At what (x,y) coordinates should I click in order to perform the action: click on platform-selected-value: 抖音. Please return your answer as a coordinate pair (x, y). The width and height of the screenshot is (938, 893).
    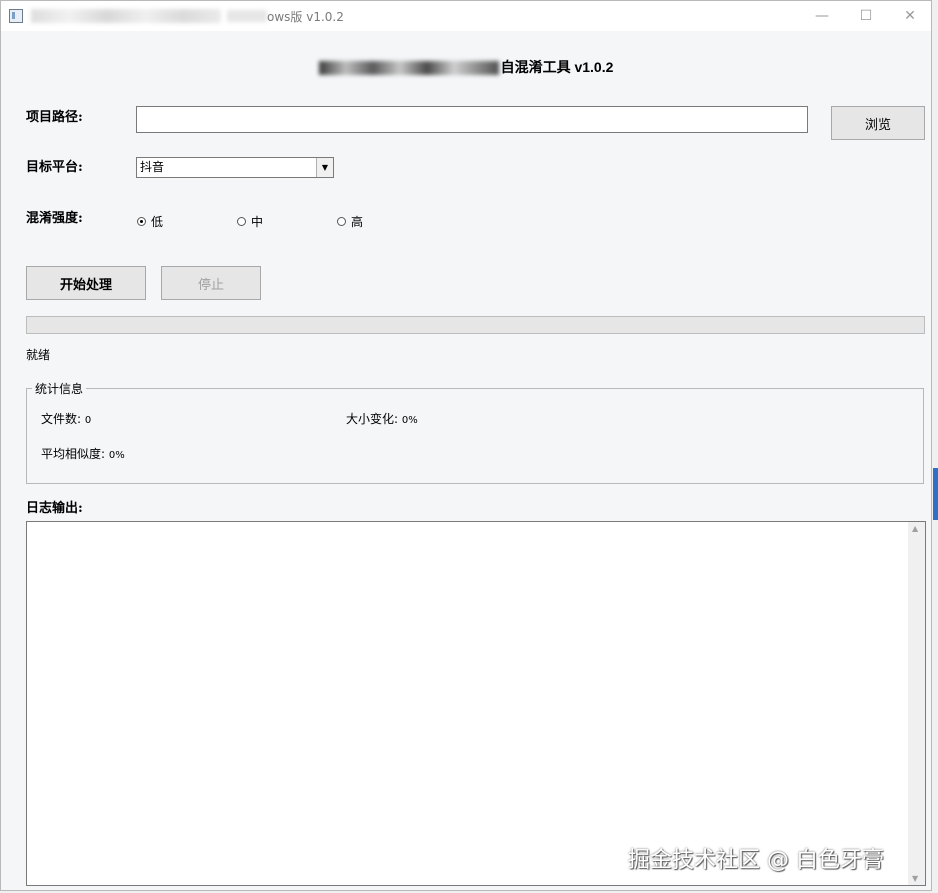
    Looking at the image, I should click on (152, 167).